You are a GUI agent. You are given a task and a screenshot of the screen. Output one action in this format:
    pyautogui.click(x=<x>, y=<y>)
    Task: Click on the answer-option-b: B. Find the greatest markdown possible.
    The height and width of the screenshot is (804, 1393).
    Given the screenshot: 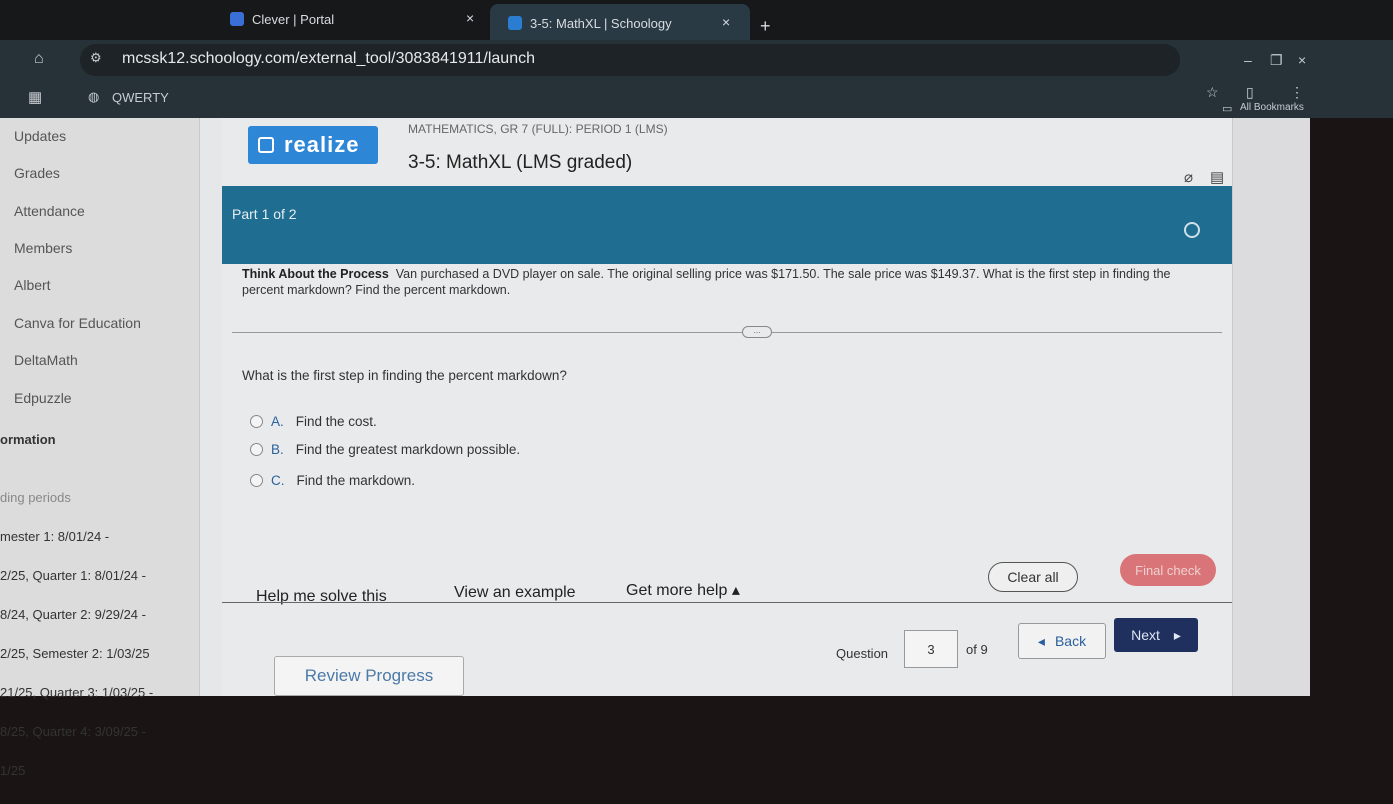 What is the action you would take?
    pyautogui.click(x=385, y=449)
    